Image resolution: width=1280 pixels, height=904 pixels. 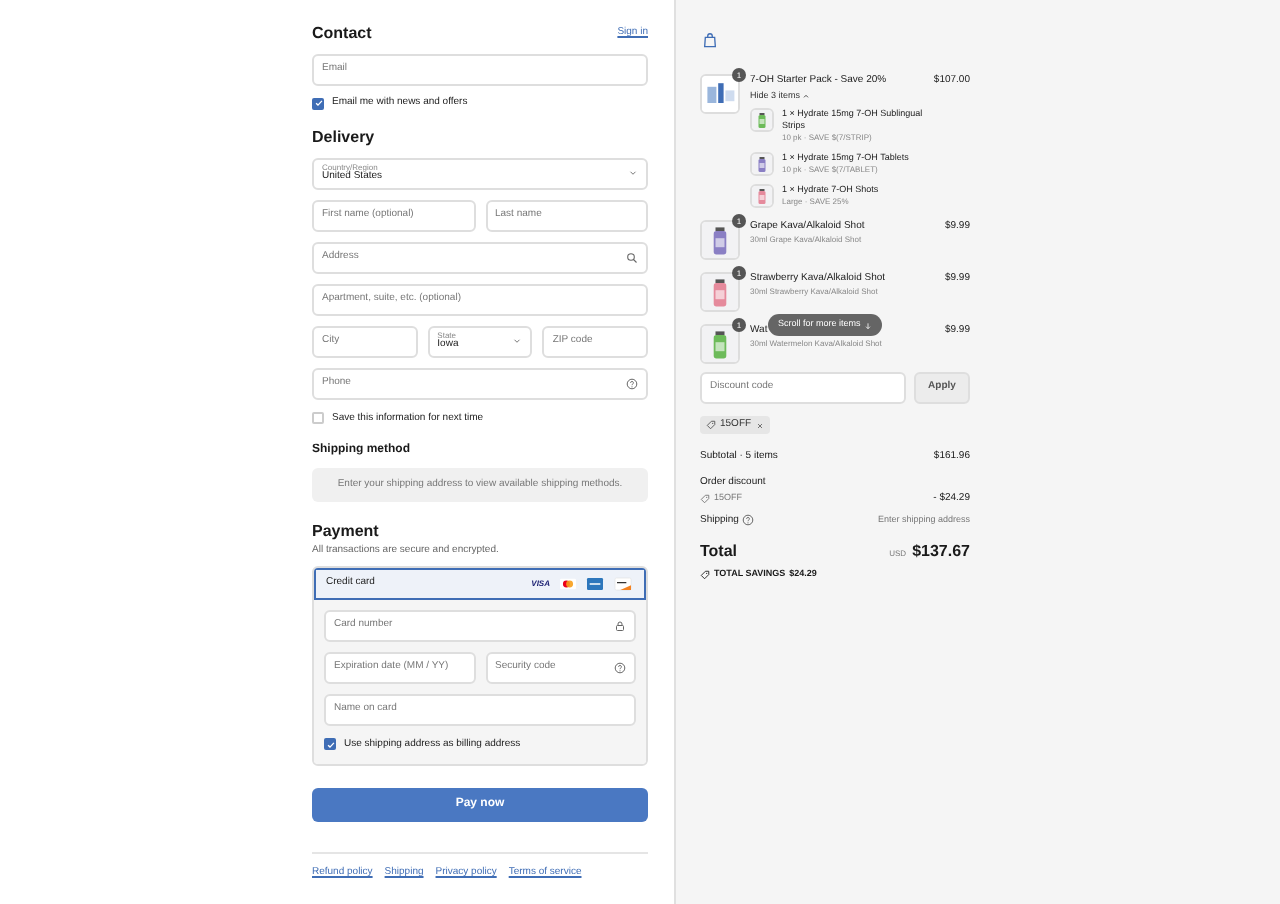 What do you see at coordinates (719, 552) in the screenshot?
I see `total-label: Total` at bounding box center [719, 552].